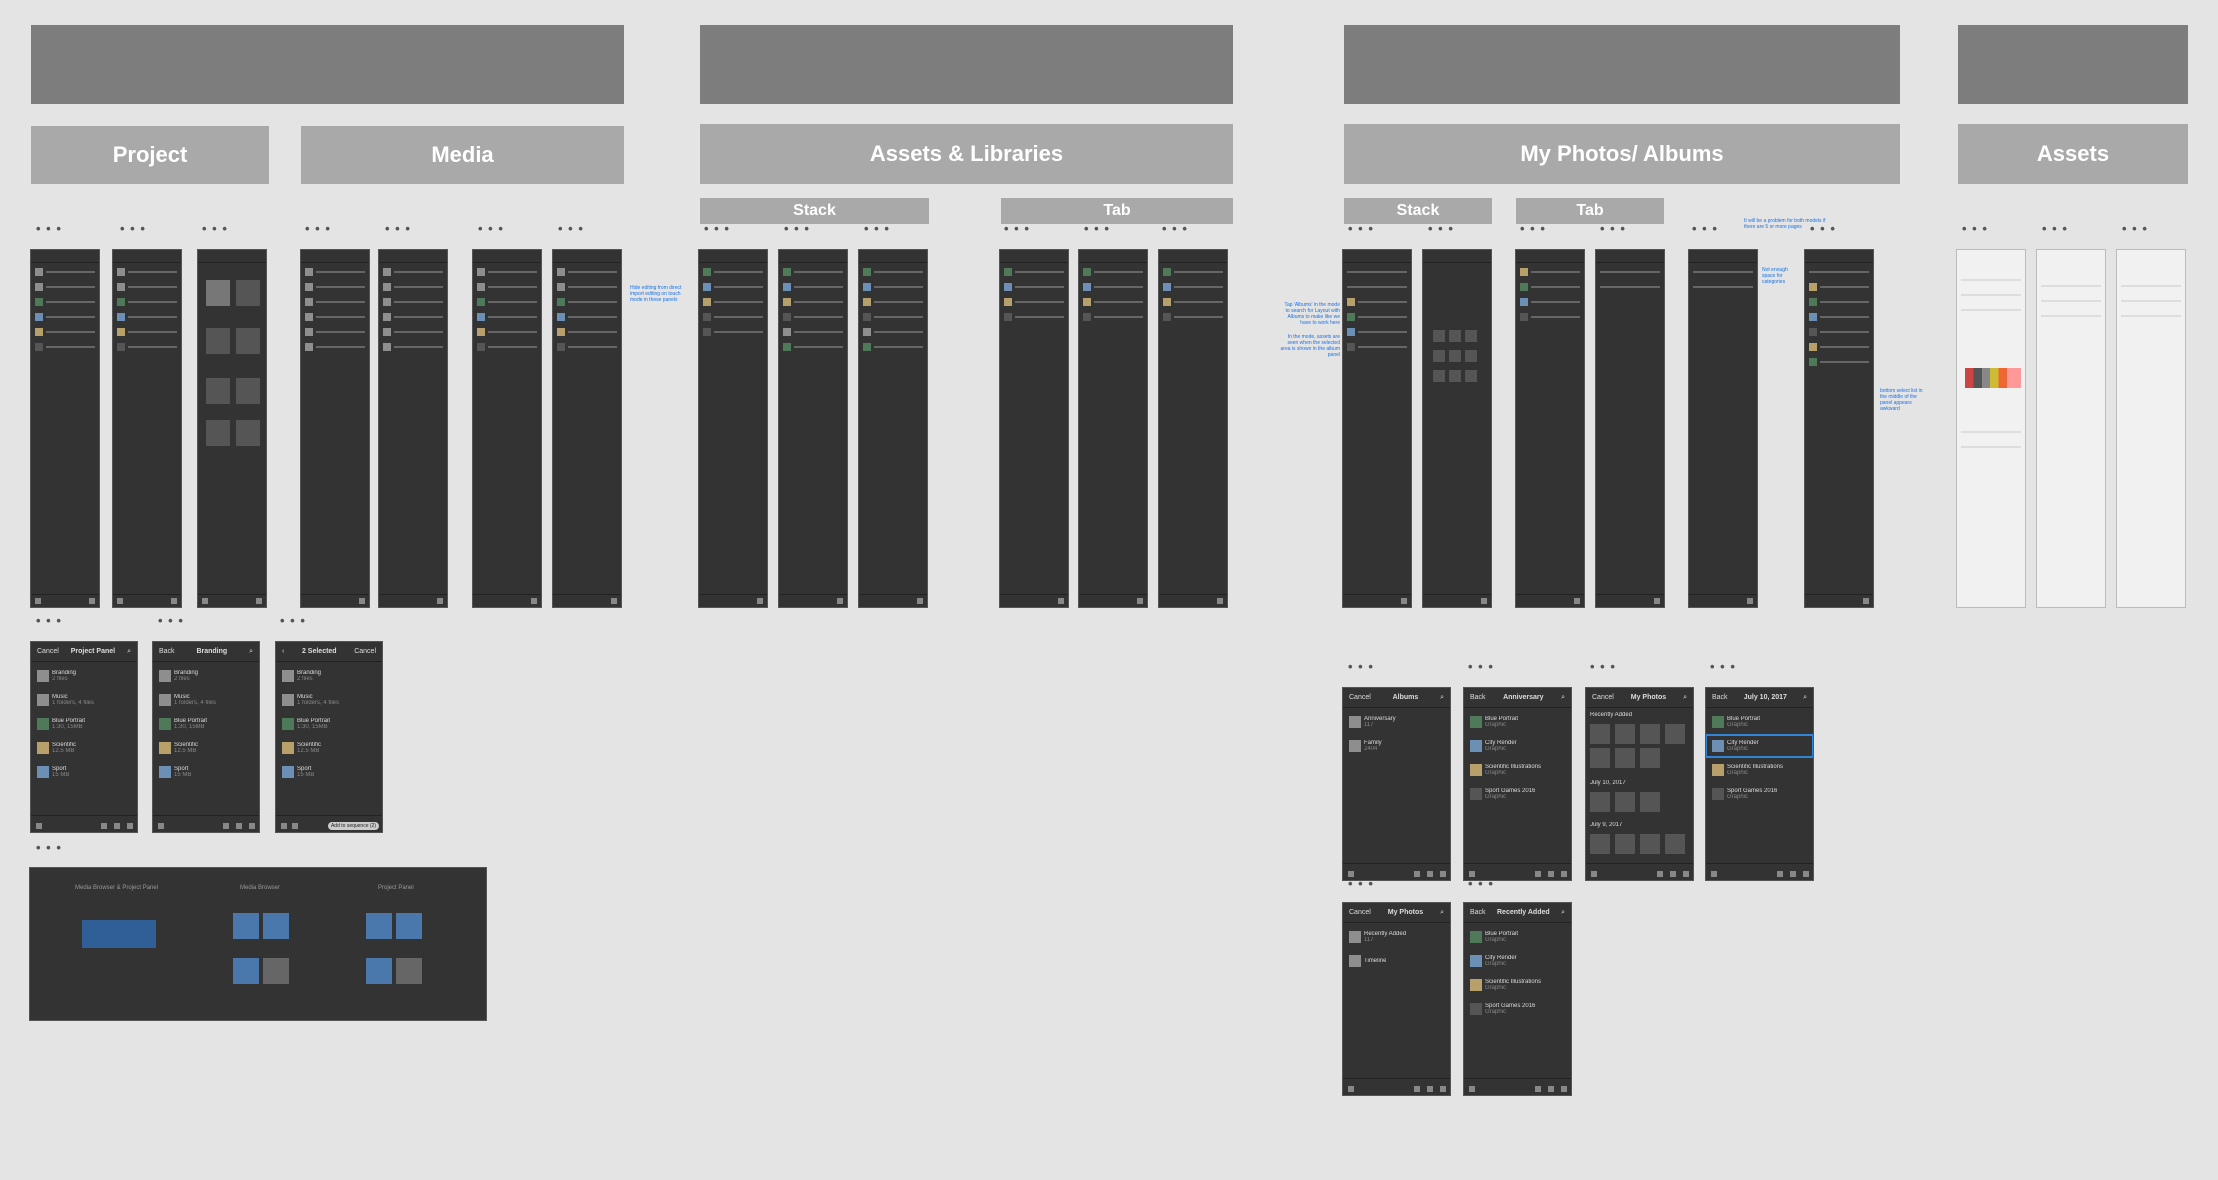  Describe the element at coordinates (1396, 722) in the screenshot. I see `list-item: Anniversary 117` at that location.